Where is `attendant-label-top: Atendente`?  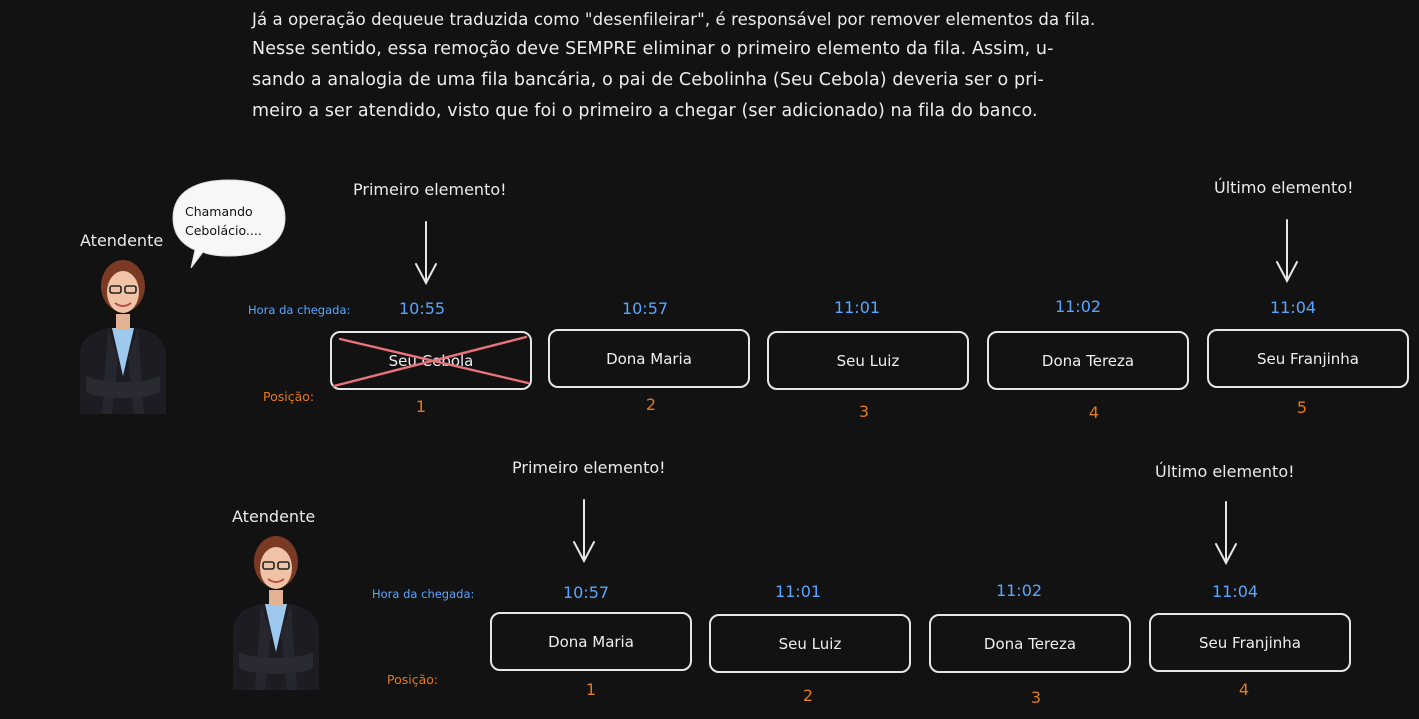 attendant-label-top: Atendente is located at coordinates (122, 240).